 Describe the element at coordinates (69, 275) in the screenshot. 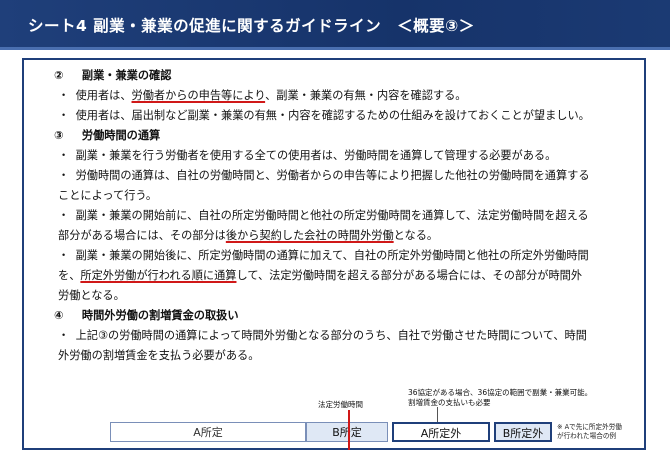

I see `text: を、` at that location.